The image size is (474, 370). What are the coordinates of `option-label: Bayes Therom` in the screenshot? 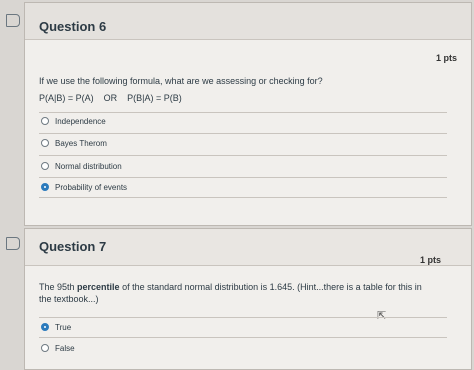 It's located at (81, 143).